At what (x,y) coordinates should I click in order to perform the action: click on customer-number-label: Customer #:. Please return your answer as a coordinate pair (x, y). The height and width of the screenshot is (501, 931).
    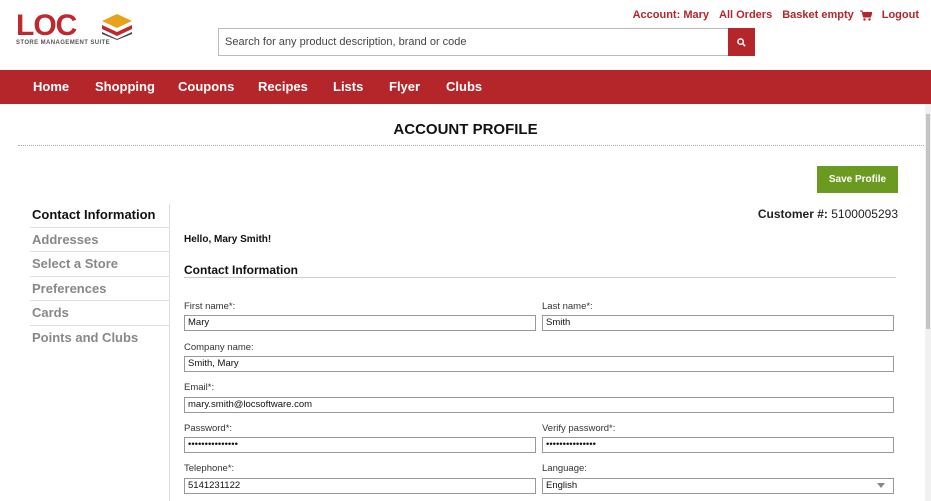
    Looking at the image, I should click on (792, 214).